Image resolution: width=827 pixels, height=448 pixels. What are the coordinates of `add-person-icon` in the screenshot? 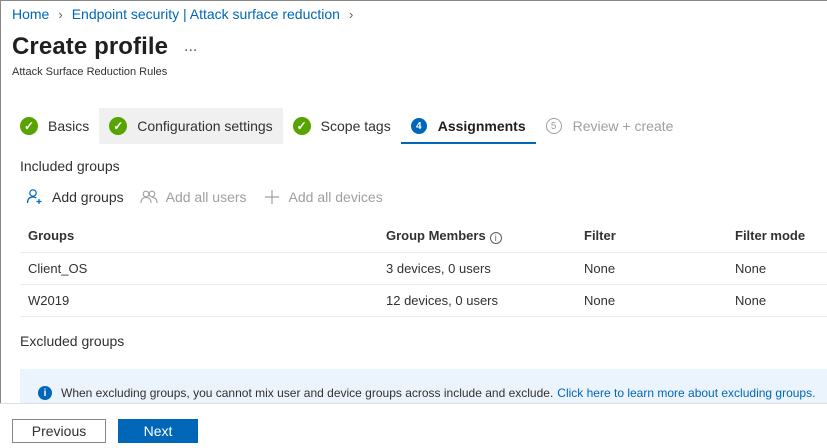 It's located at (34, 196).